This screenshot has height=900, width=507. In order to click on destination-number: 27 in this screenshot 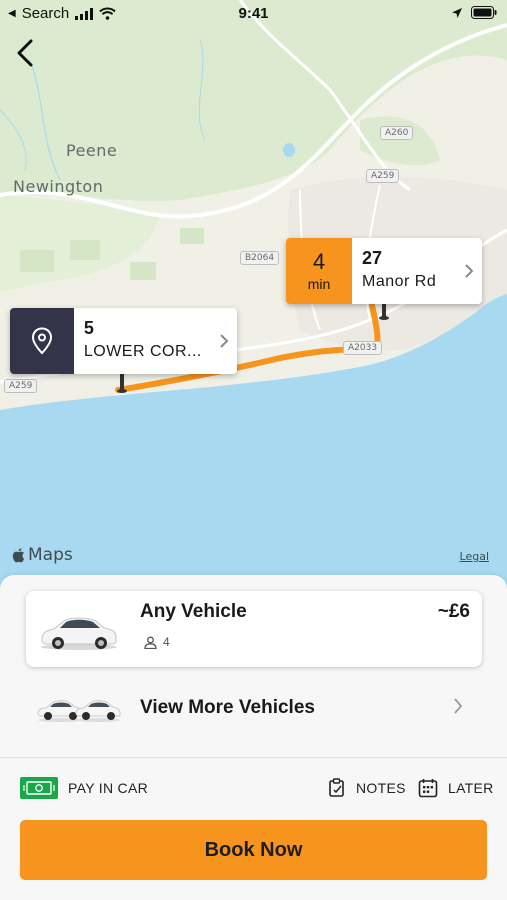, I will do `click(372, 258)`.